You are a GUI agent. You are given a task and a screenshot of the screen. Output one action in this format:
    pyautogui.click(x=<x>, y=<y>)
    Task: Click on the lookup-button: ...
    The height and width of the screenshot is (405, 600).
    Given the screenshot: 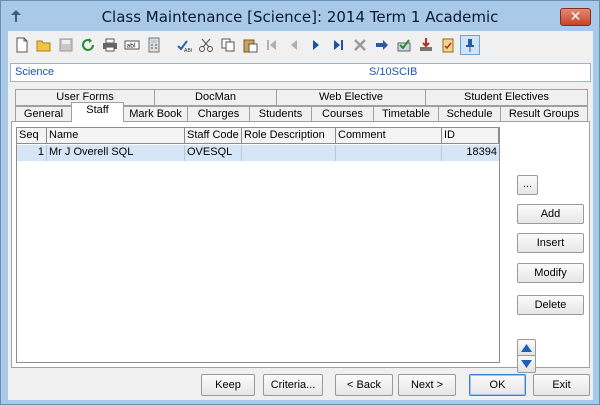 What is the action you would take?
    pyautogui.click(x=527, y=185)
    